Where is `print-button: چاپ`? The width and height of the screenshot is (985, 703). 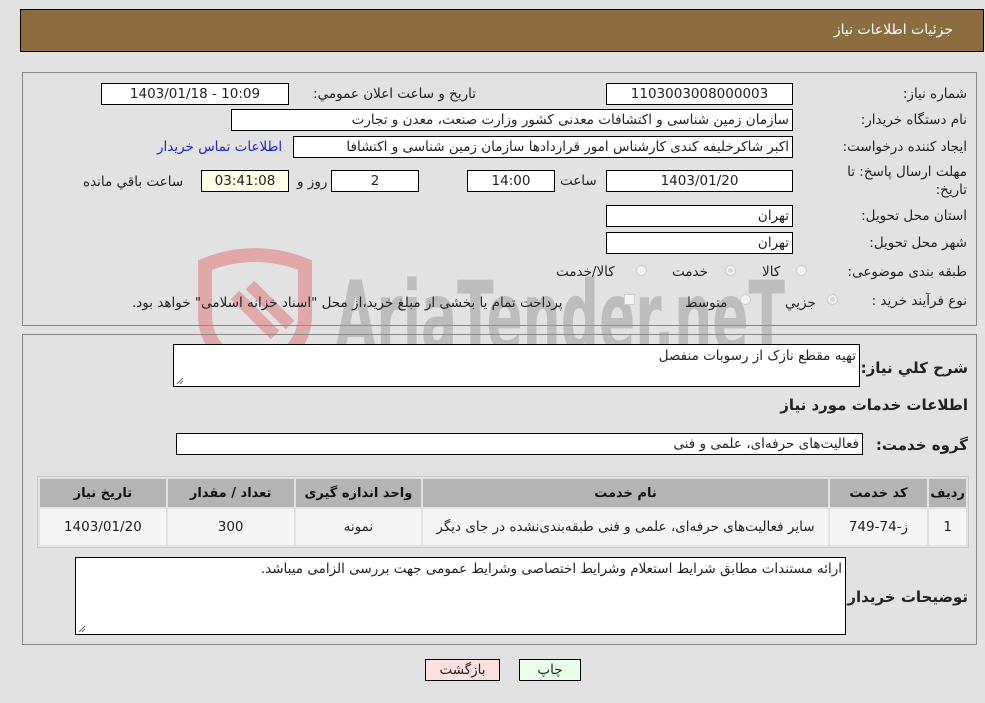 print-button: چاپ is located at coordinates (550, 670).